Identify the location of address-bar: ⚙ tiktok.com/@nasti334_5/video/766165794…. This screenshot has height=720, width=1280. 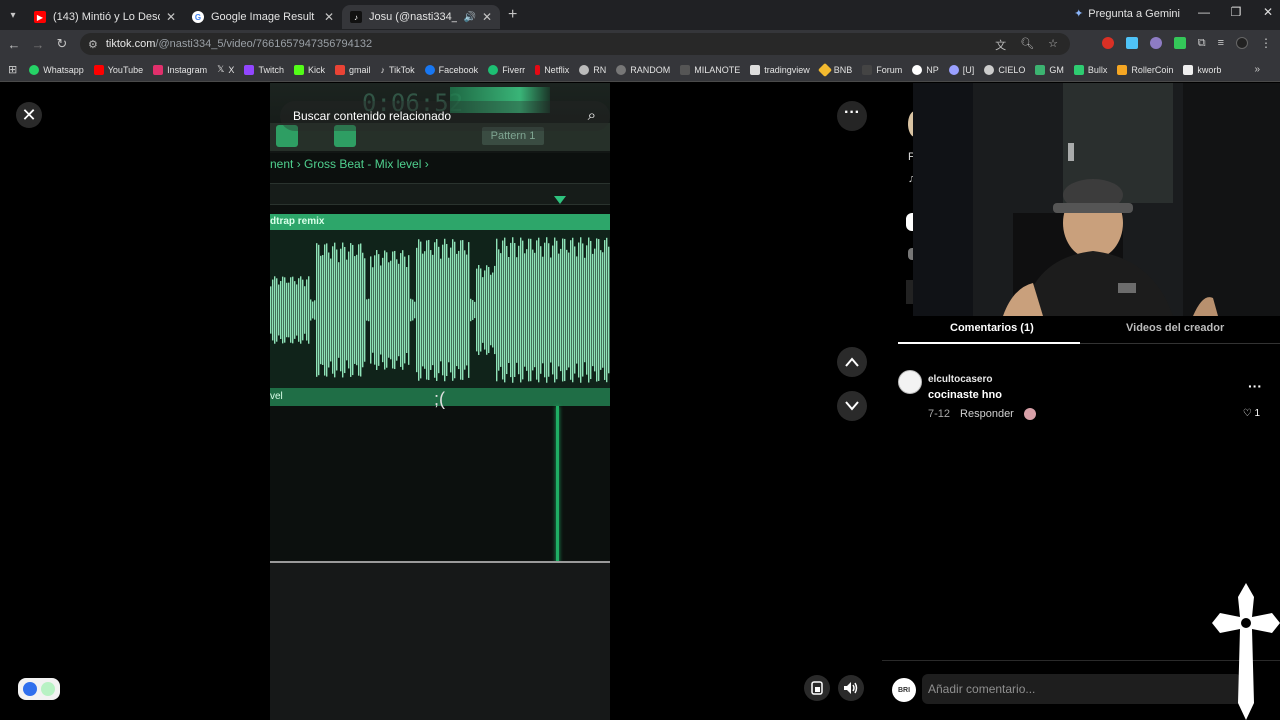
(575, 44).